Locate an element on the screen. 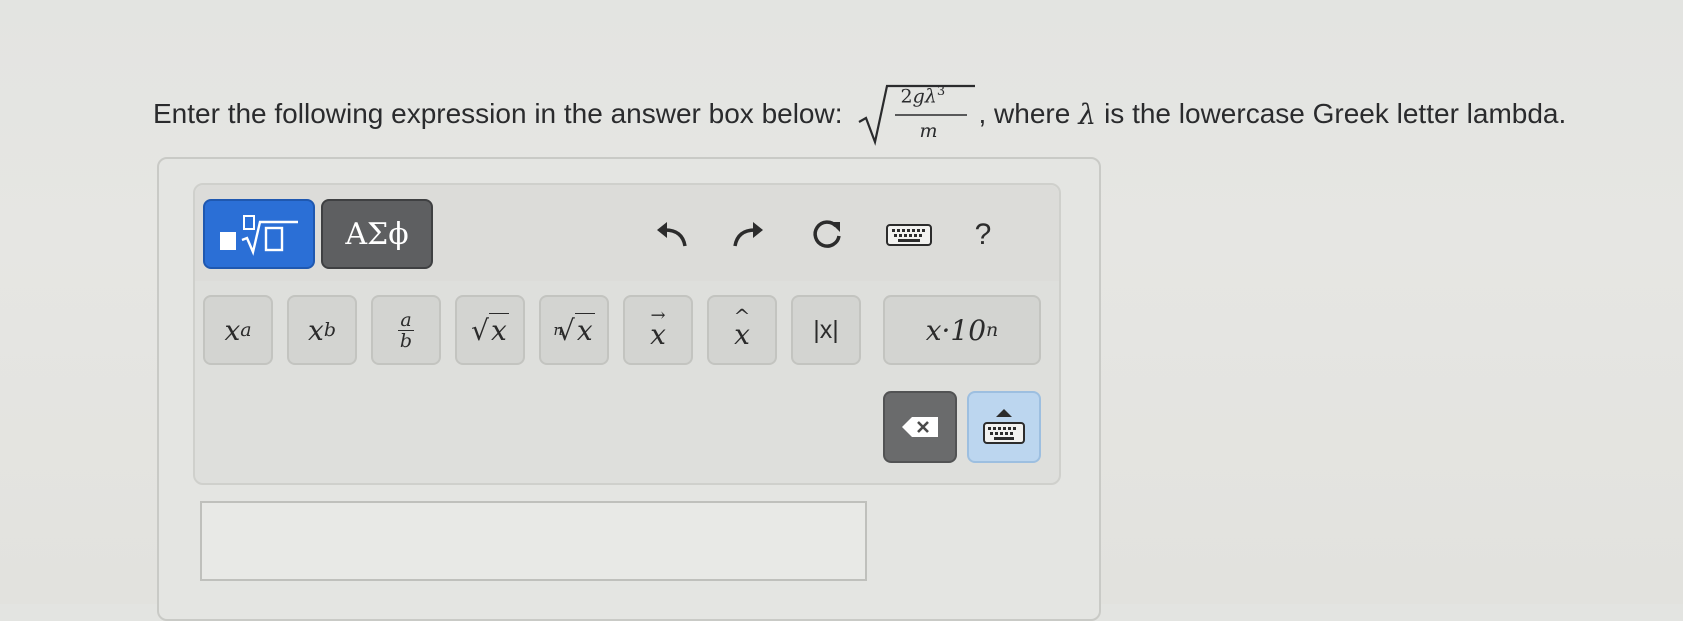  key-nthroot: n √ x is located at coordinates (574, 330).